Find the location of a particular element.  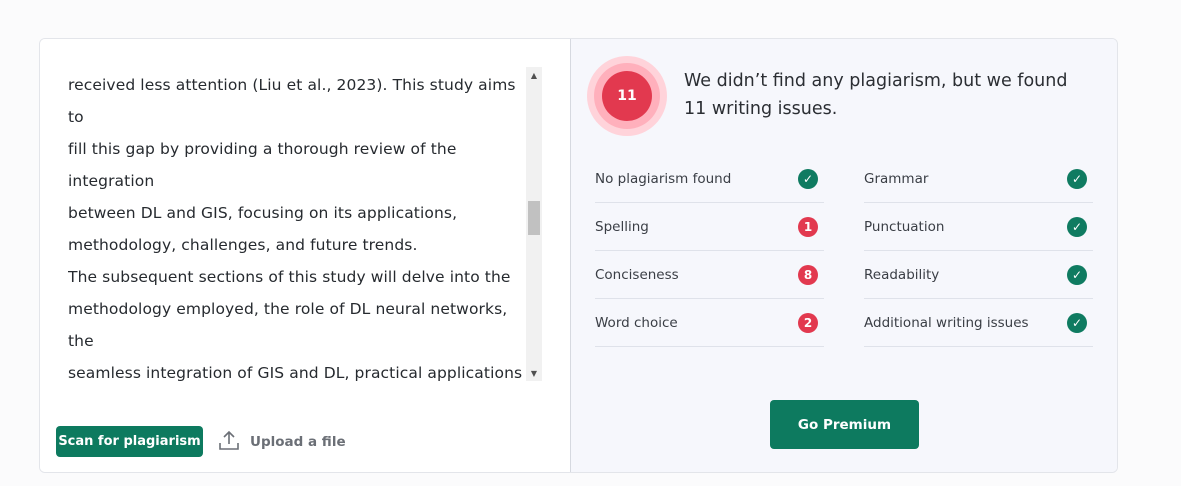

editor-scrollbar: ▲ ▼ is located at coordinates (534, 224).